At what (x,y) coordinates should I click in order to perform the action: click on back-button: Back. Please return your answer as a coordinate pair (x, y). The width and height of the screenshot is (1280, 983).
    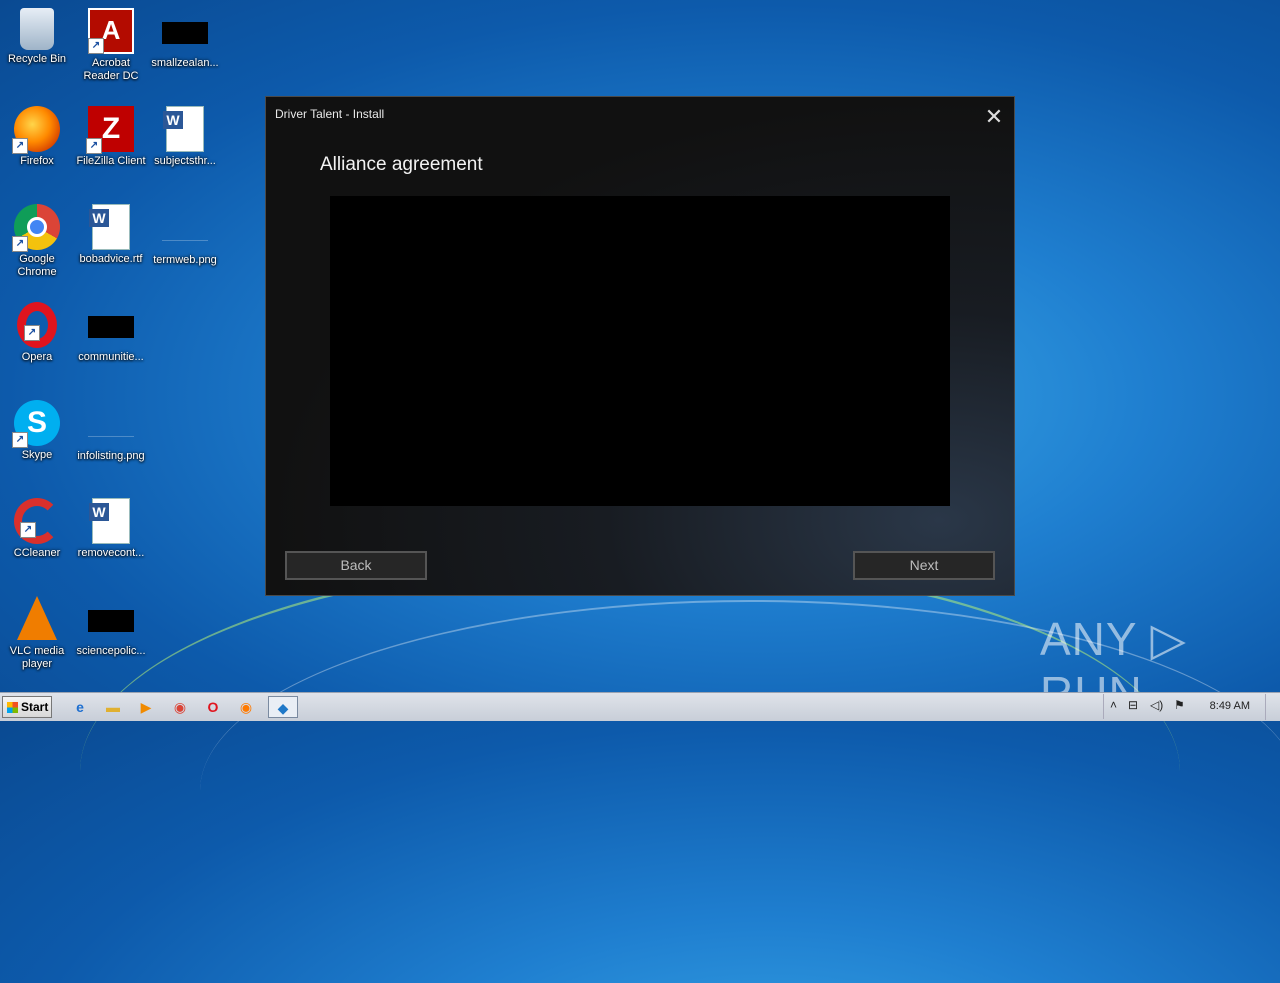
    Looking at the image, I should click on (356, 565).